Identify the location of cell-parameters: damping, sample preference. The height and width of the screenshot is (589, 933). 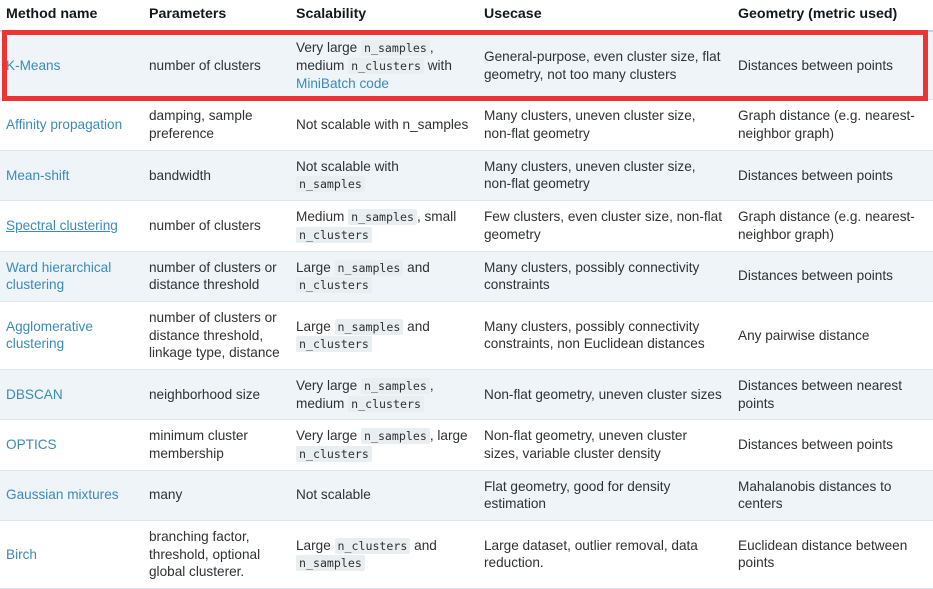
(216, 125).